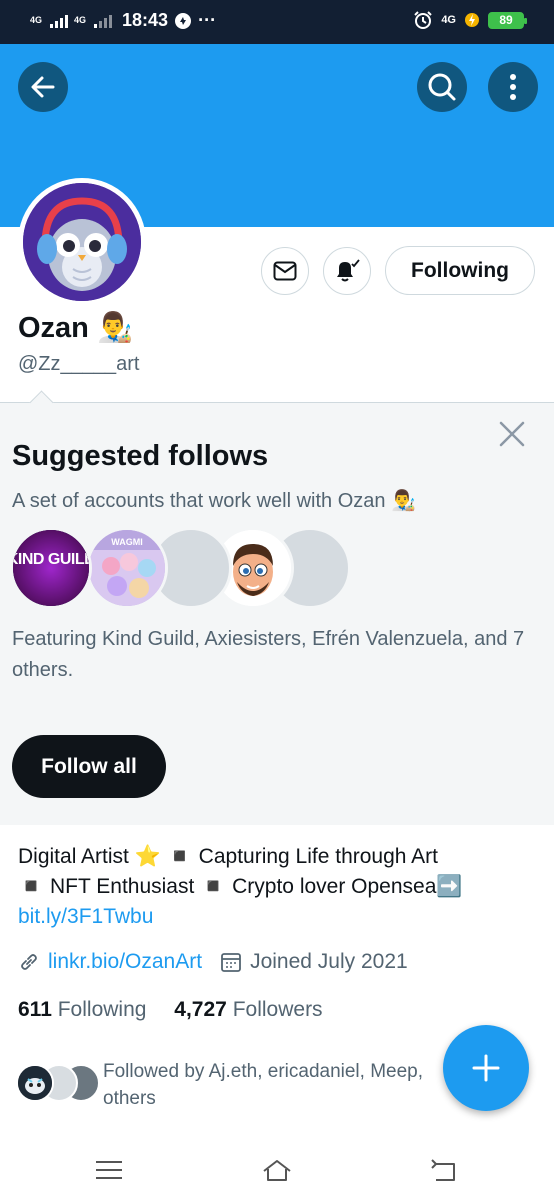 This screenshot has height=1200, width=554. I want to click on followers-number: 4,727, so click(200, 1009).